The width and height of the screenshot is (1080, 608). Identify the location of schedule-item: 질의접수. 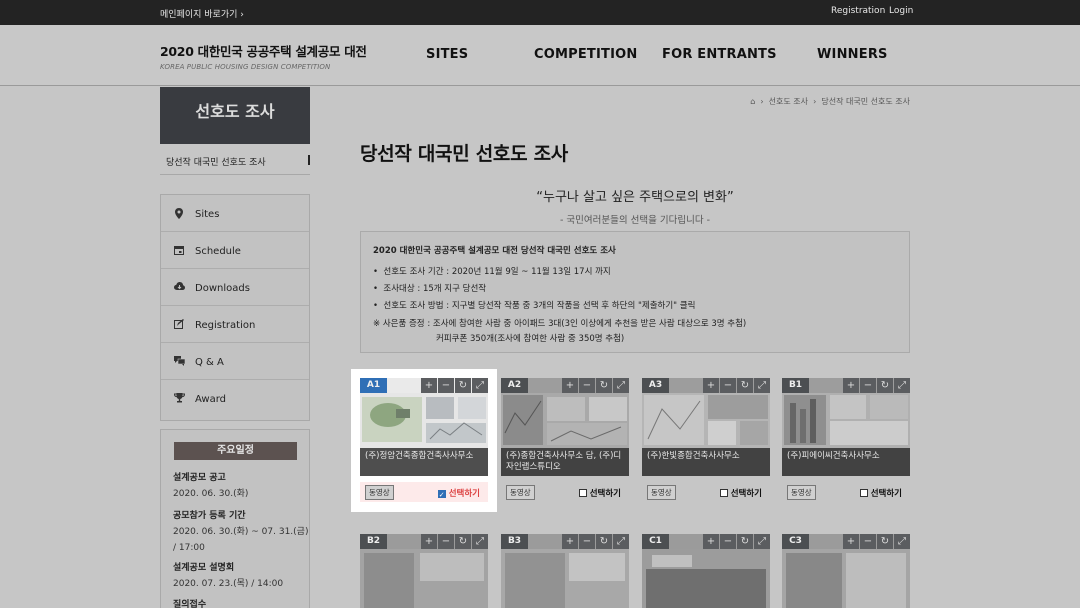
(189, 602).